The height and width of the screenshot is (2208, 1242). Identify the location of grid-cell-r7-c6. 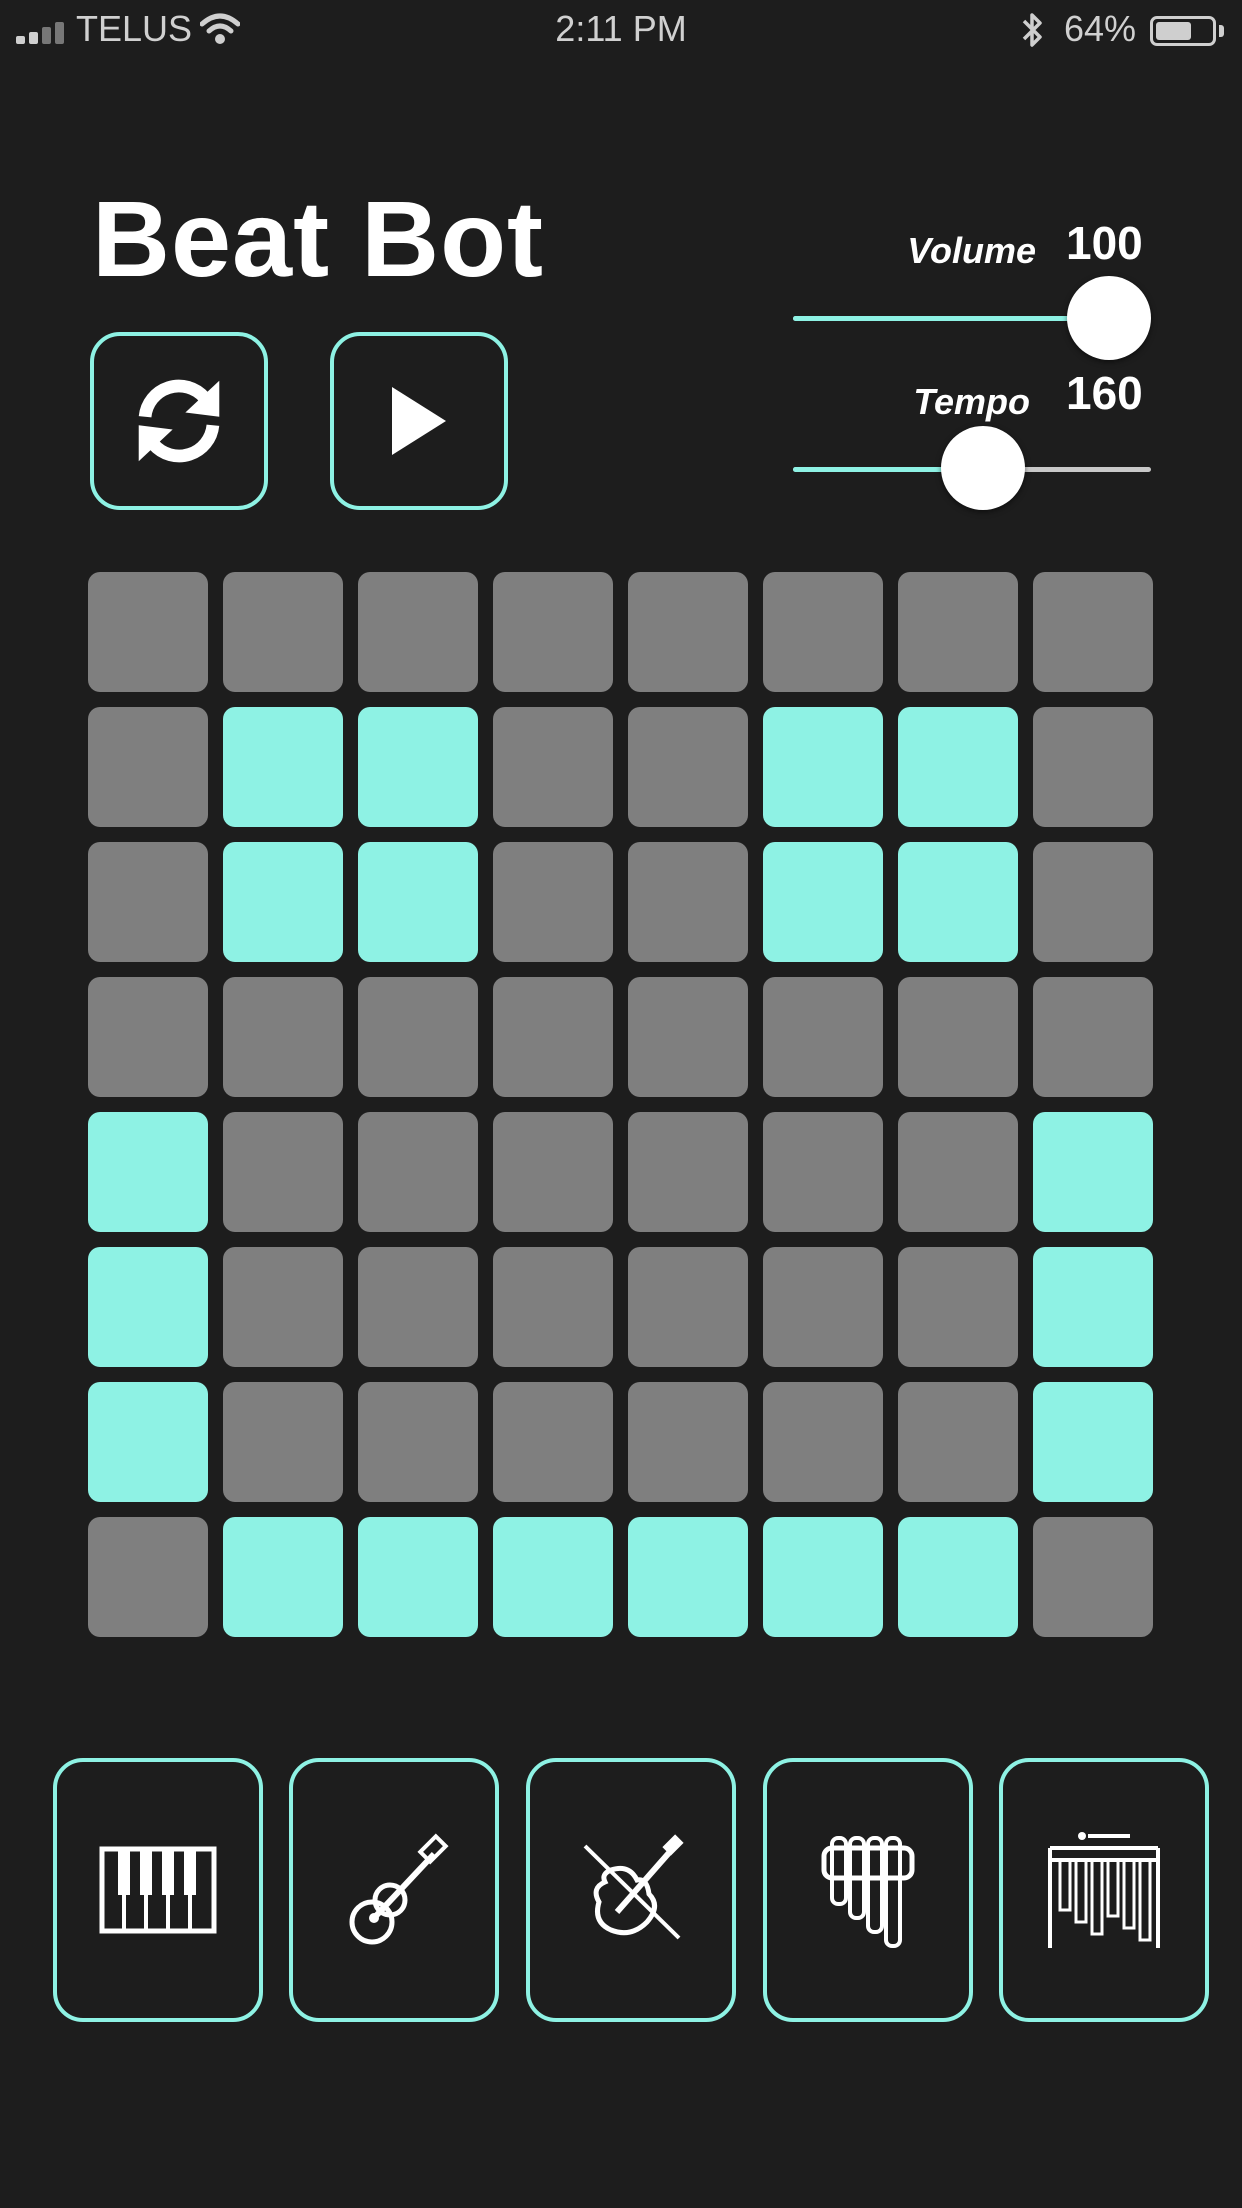
(823, 1442).